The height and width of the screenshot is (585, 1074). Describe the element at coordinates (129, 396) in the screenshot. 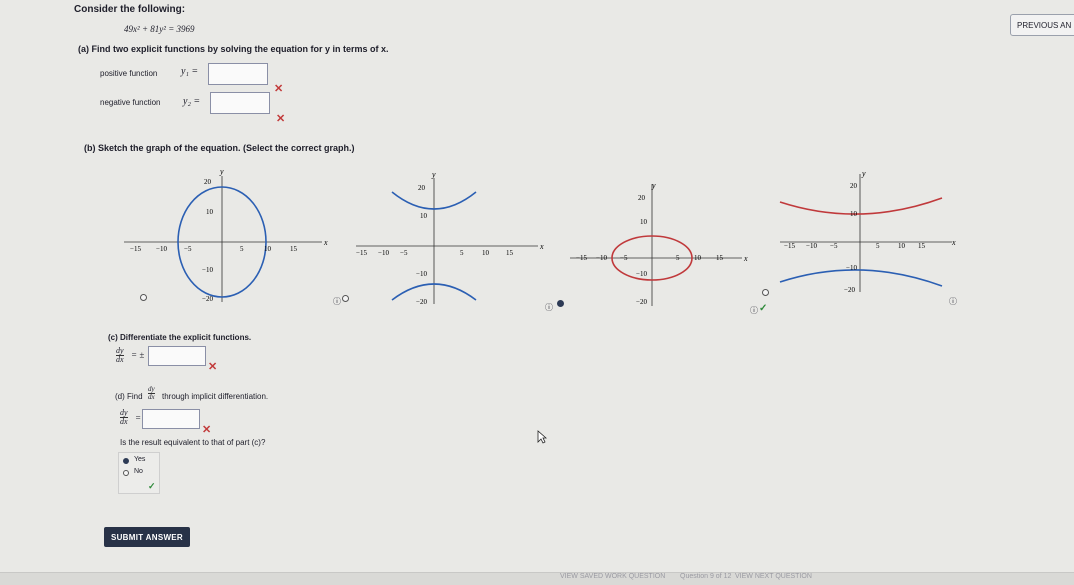

I see `part-d-prompt-prefix: (d) Find` at that location.